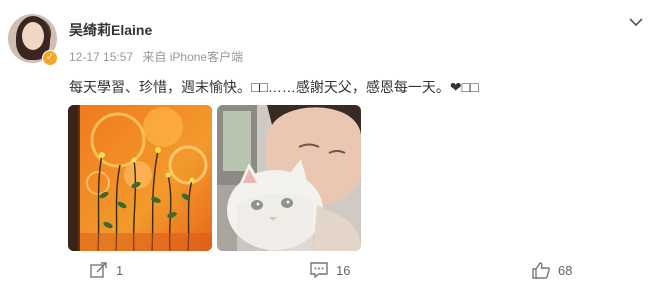 This screenshot has height=287, width=660. I want to click on comment-count: 16, so click(343, 270).